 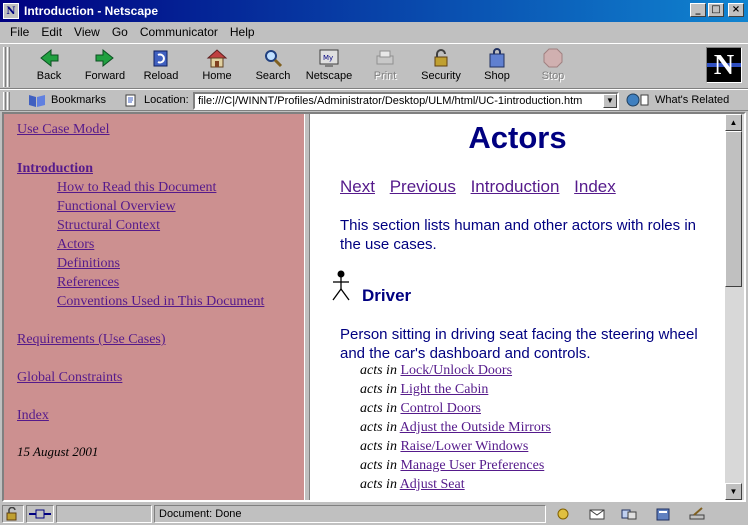 I want to click on bookmarks-icon, so click(x=37, y=101).